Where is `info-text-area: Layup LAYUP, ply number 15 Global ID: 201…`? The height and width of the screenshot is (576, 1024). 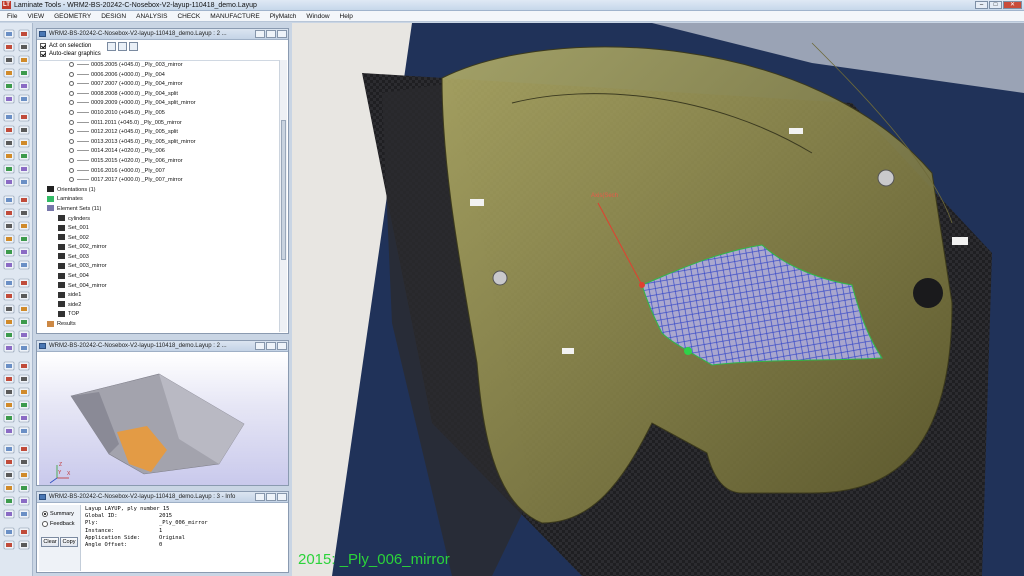 info-text-area: Layup LAYUP, ply number 15 Global ID: 201… is located at coordinates (185, 538).